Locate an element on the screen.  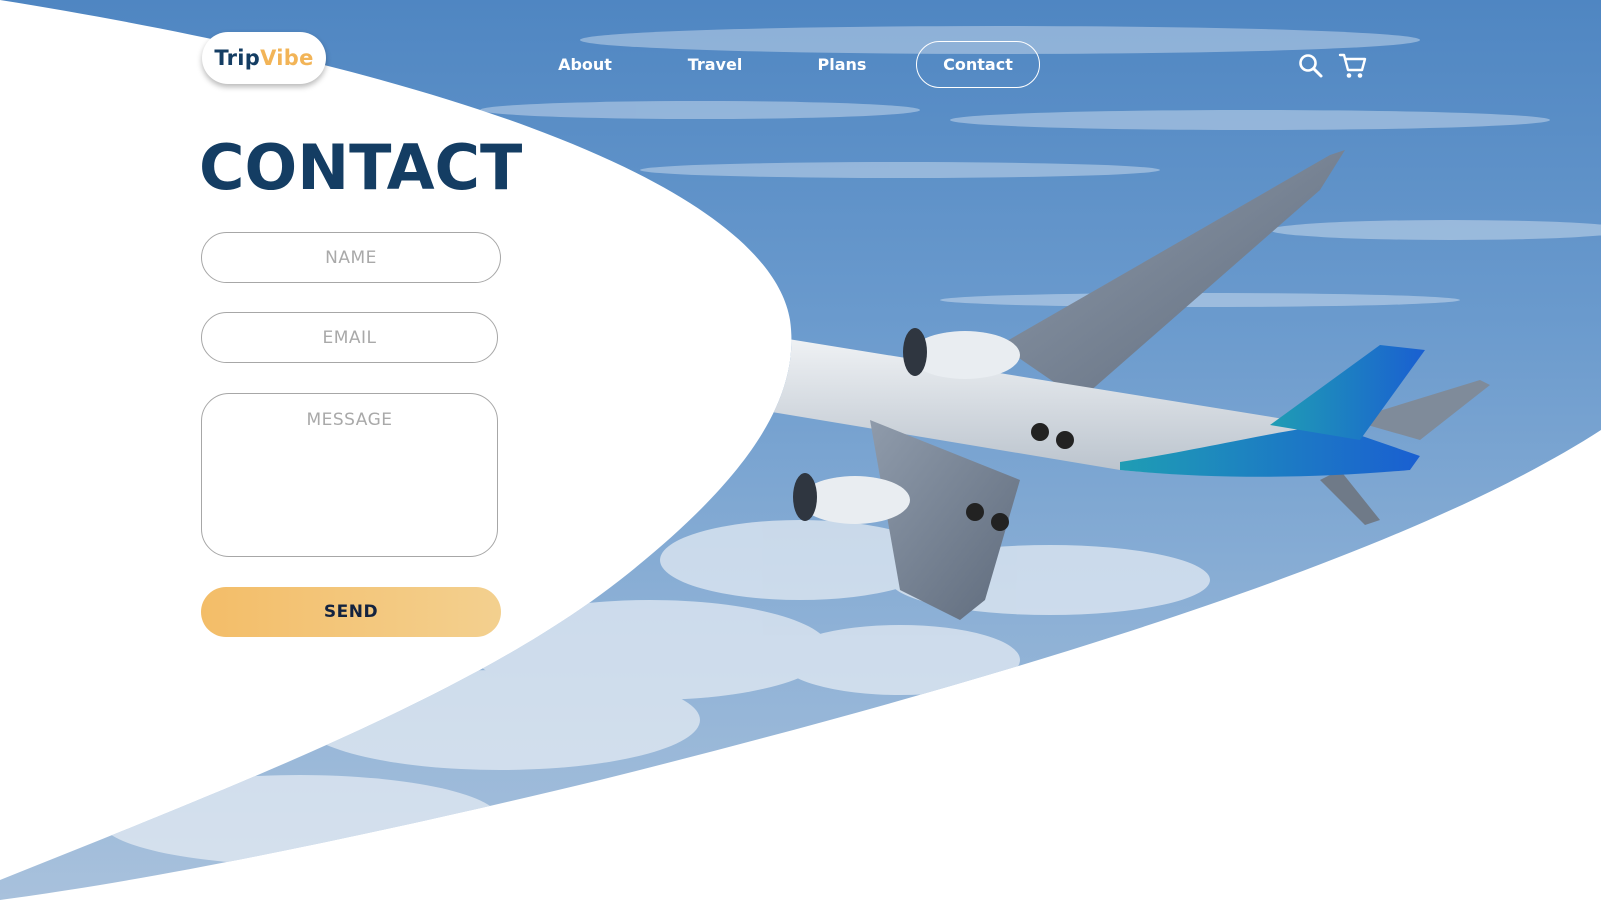
page-title: CONTACT is located at coordinates (361, 167).